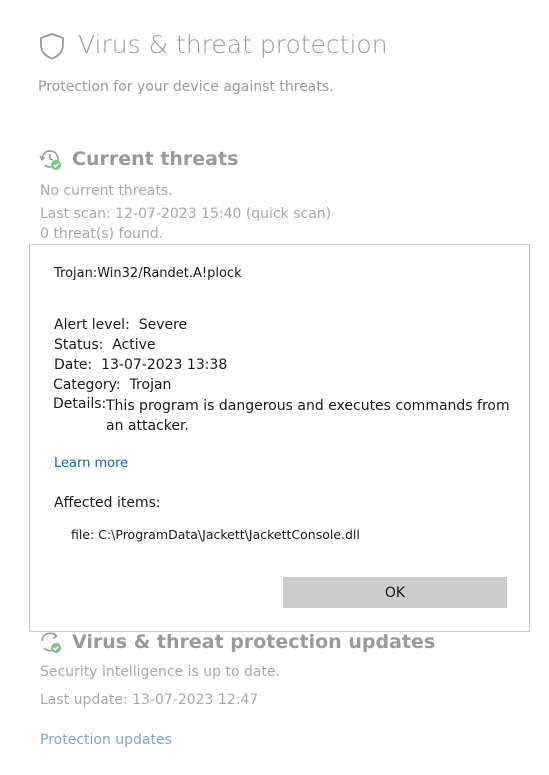 This screenshot has width=549, height=775. What do you see at coordinates (81, 345) in the screenshot?
I see `status-label: Status:` at bounding box center [81, 345].